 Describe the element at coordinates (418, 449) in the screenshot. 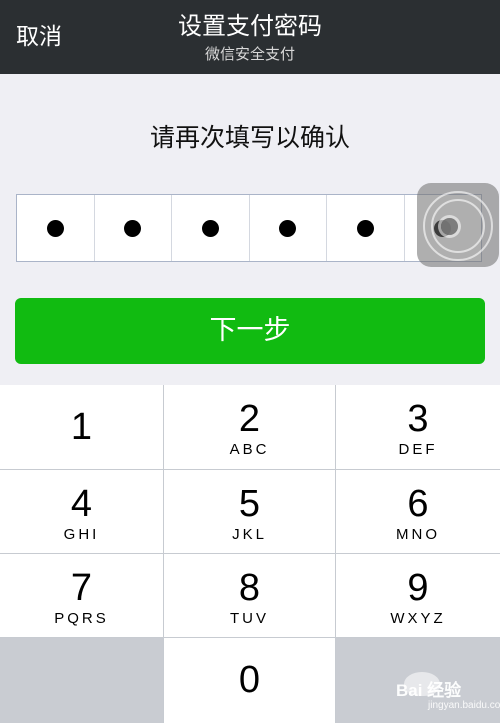

I see `key-letters: DEF` at that location.